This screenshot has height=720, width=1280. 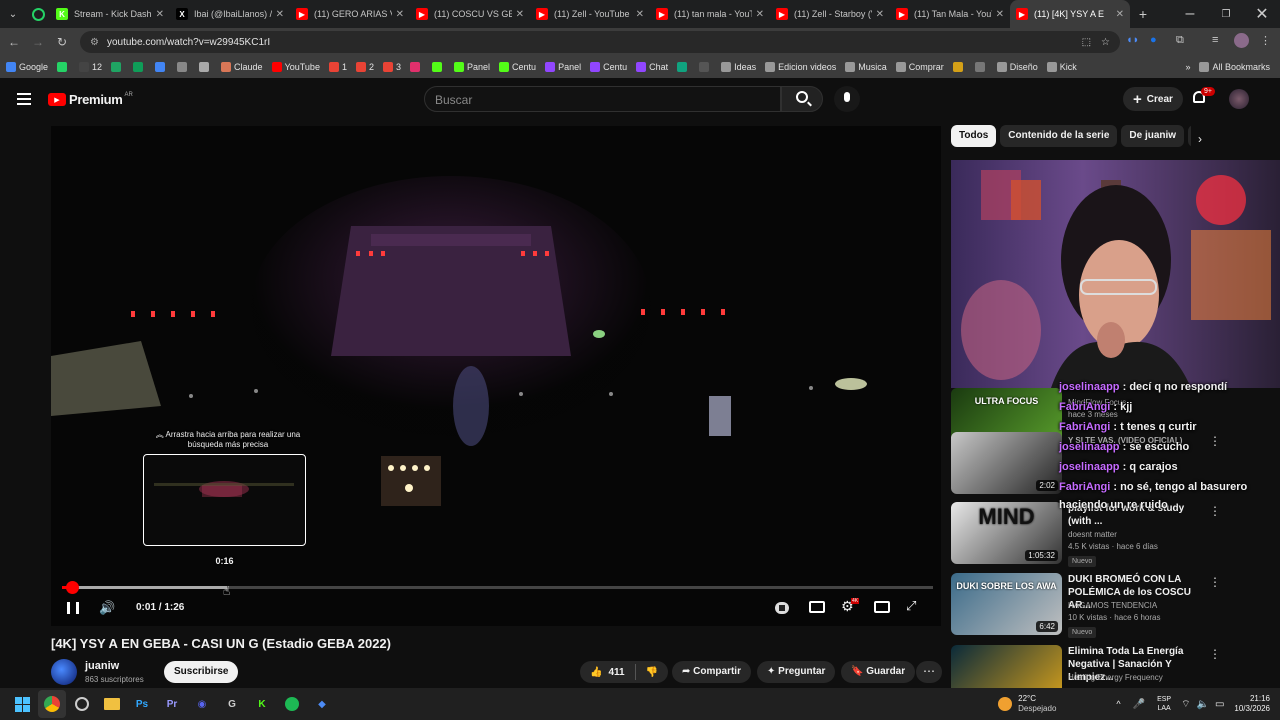 I want to click on start-button, so click(x=22, y=704).